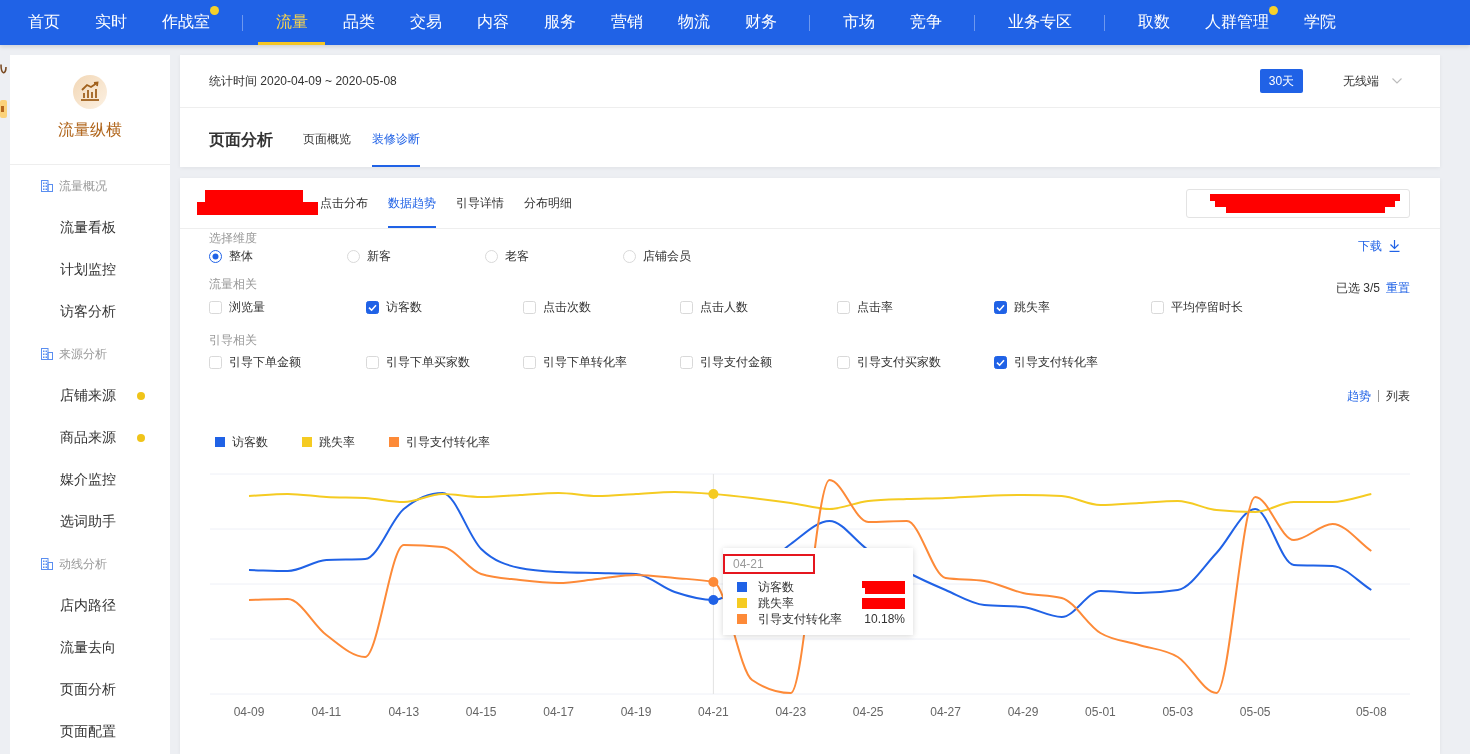  What do you see at coordinates (481, 712) in the screenshot?
I see `axis-label: 04-15` at bounding box center [481, 712].